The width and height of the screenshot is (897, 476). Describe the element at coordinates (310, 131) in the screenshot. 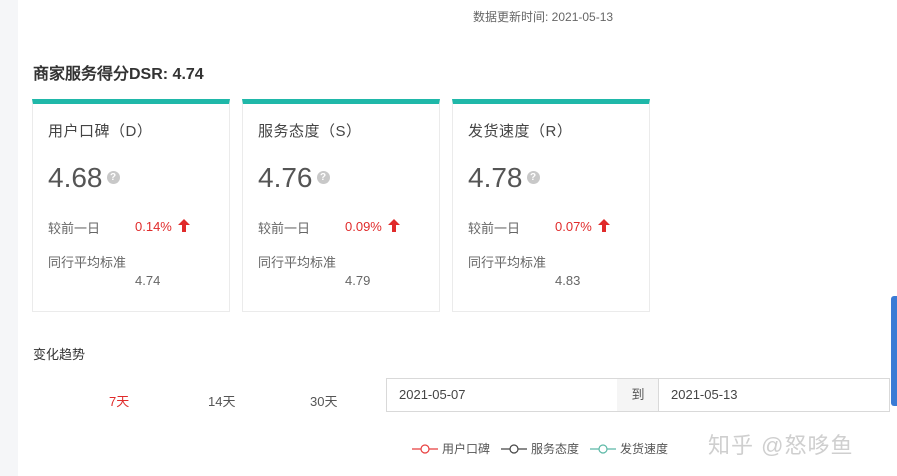

I see `card-title: 服务态度（S）` at that location.